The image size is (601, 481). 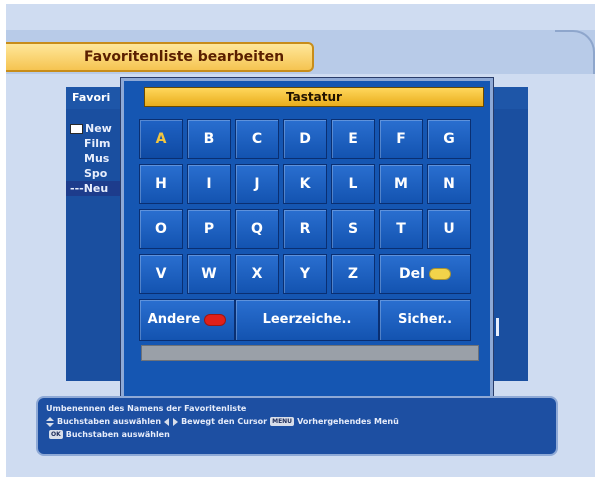 I want to click on key-m: M, so click(x=401, y=184).